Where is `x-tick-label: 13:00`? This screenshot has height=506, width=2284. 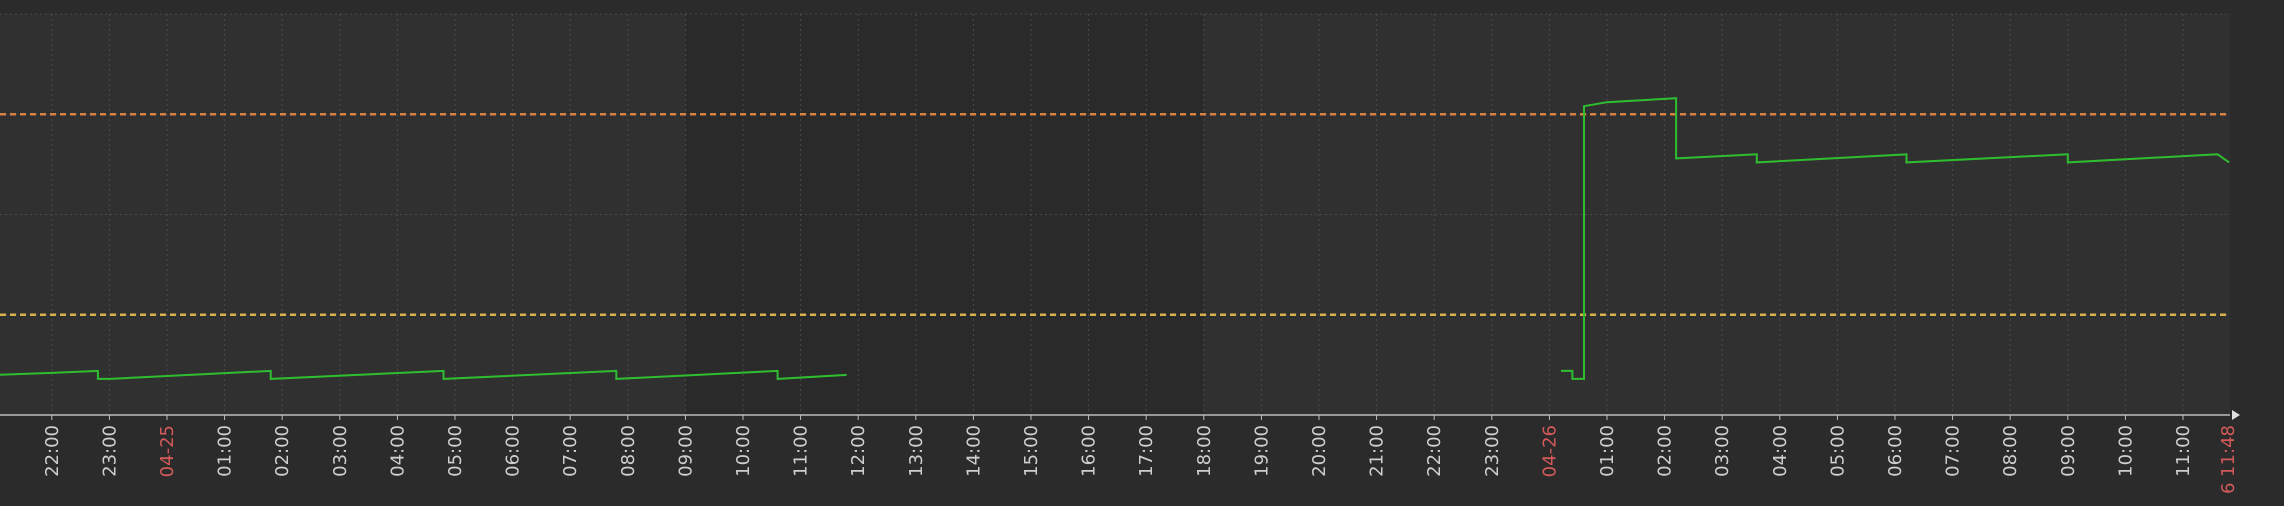 x-tick-label: 13:00 is located at coordinates (916, 451).